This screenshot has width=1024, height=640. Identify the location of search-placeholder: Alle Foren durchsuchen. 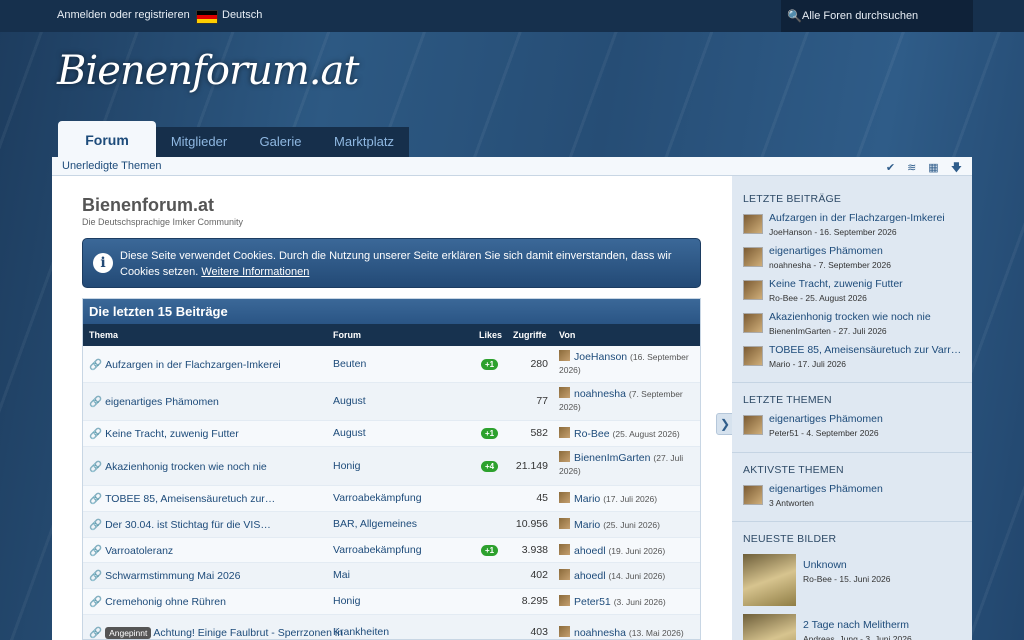
(860, 16).